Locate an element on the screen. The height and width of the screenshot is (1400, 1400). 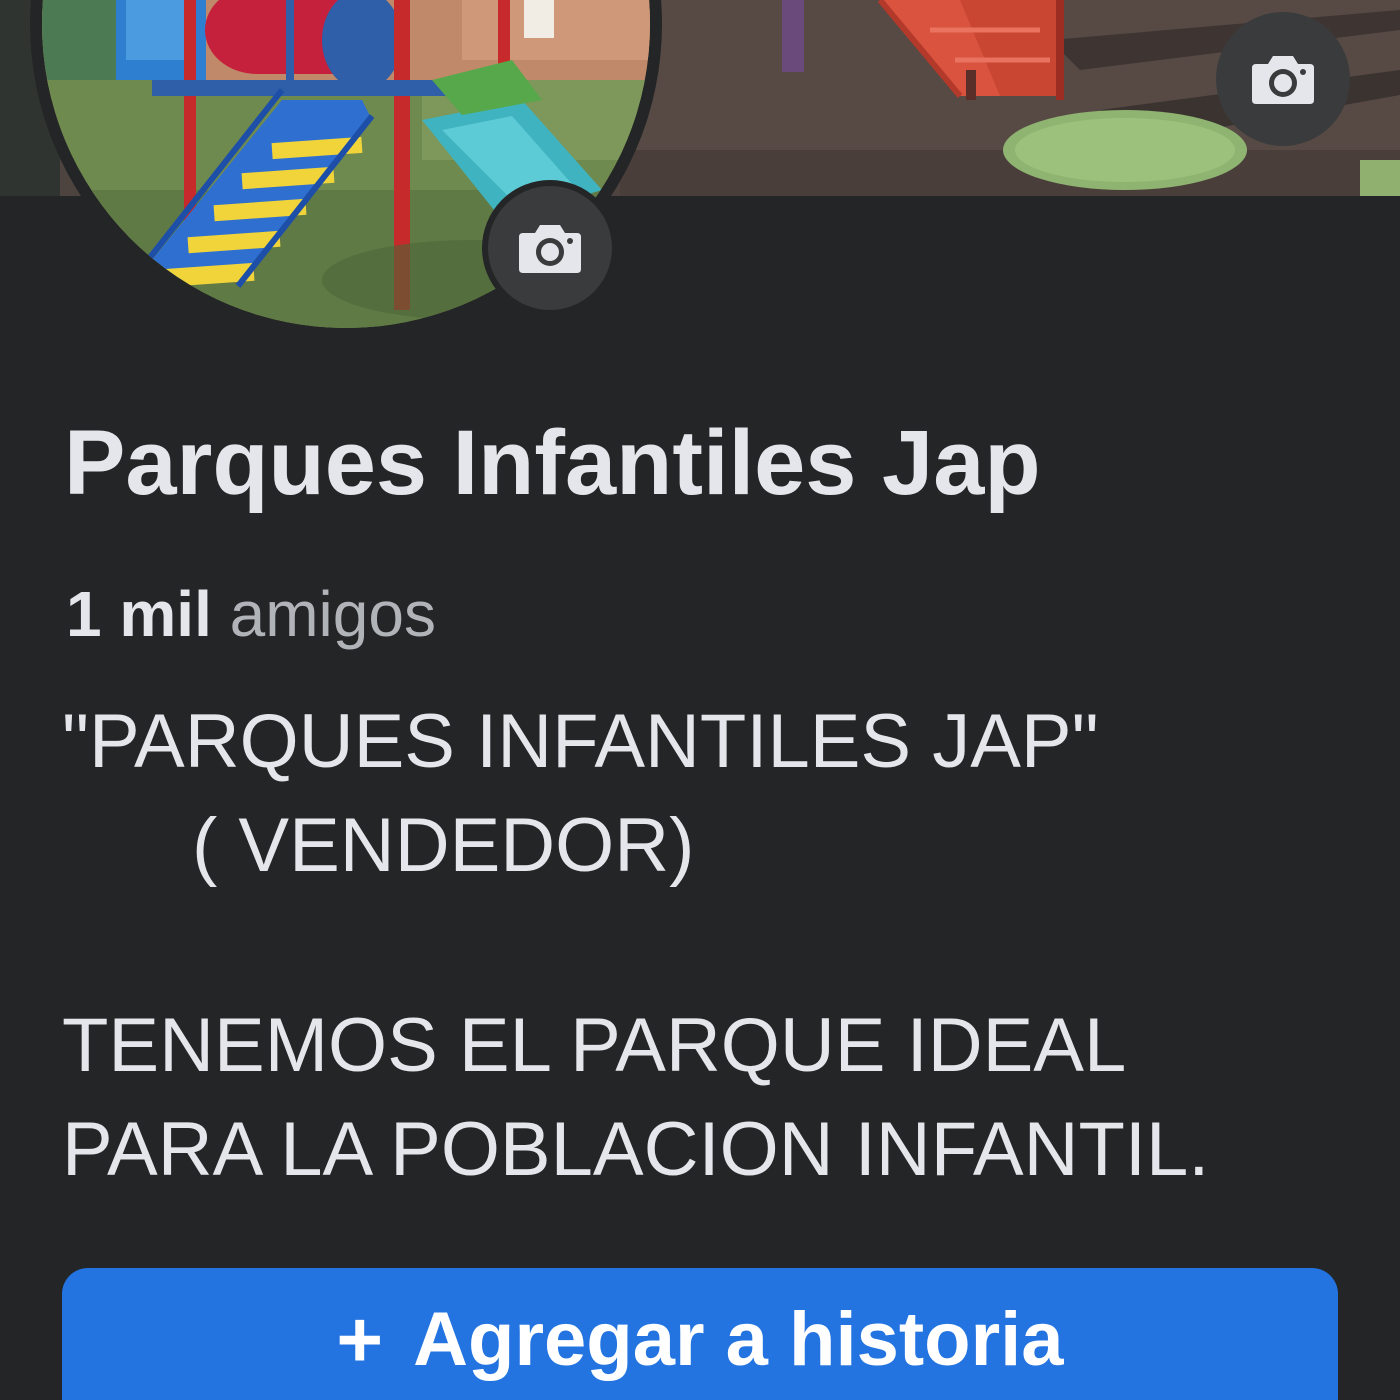
add-to-story-button: + Agregar a historia is located at coordinates (700, 1334).